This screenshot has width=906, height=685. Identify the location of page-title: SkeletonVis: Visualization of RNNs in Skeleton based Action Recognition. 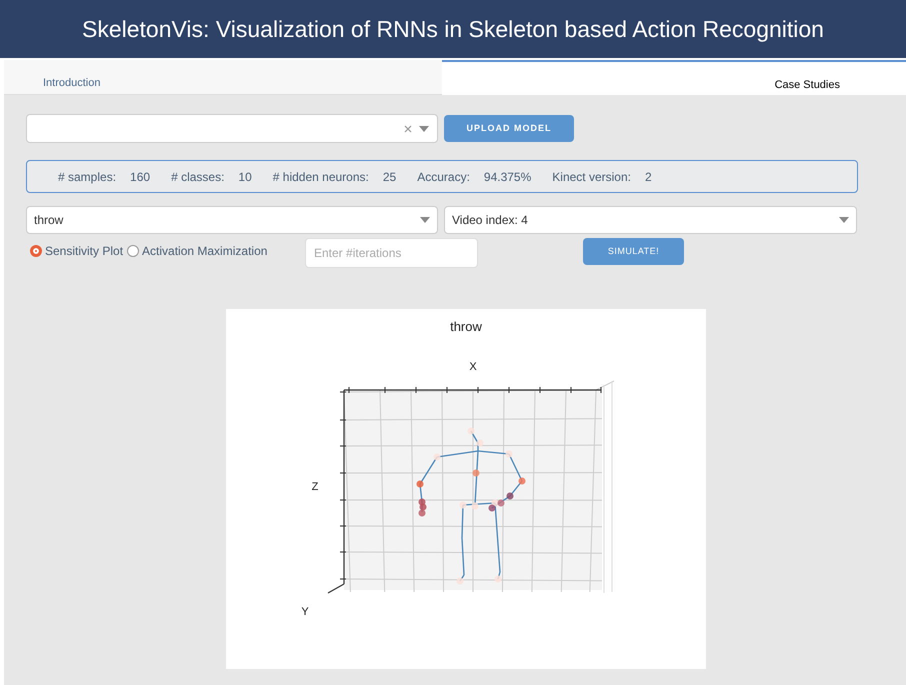
(453, 29).